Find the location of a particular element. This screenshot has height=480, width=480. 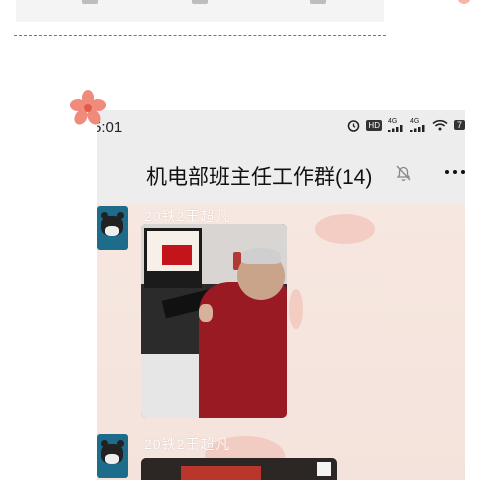

hd-voice-icon: HD is located at coordinates (374, 125).